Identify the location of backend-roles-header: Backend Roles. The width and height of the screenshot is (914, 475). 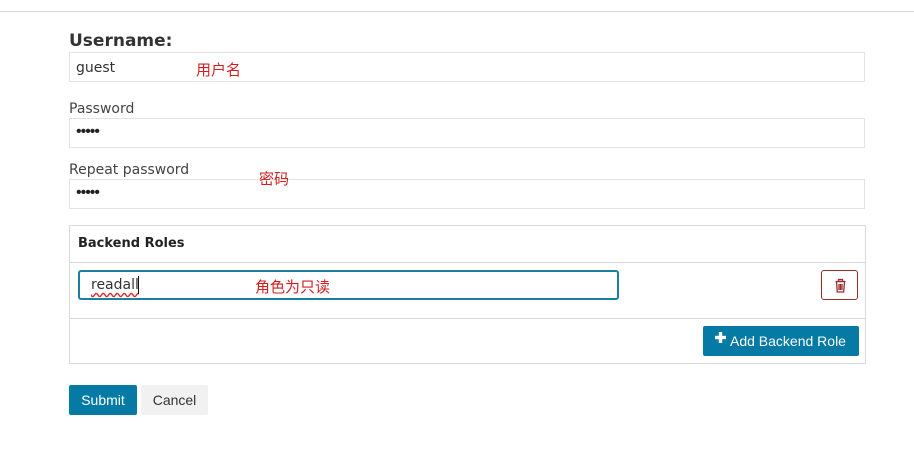
(467, 244).